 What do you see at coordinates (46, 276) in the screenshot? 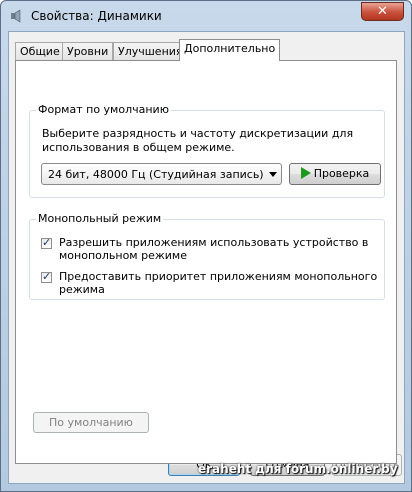
I see `priority-exclusive-checkbox` at bounding box center [46, 276].